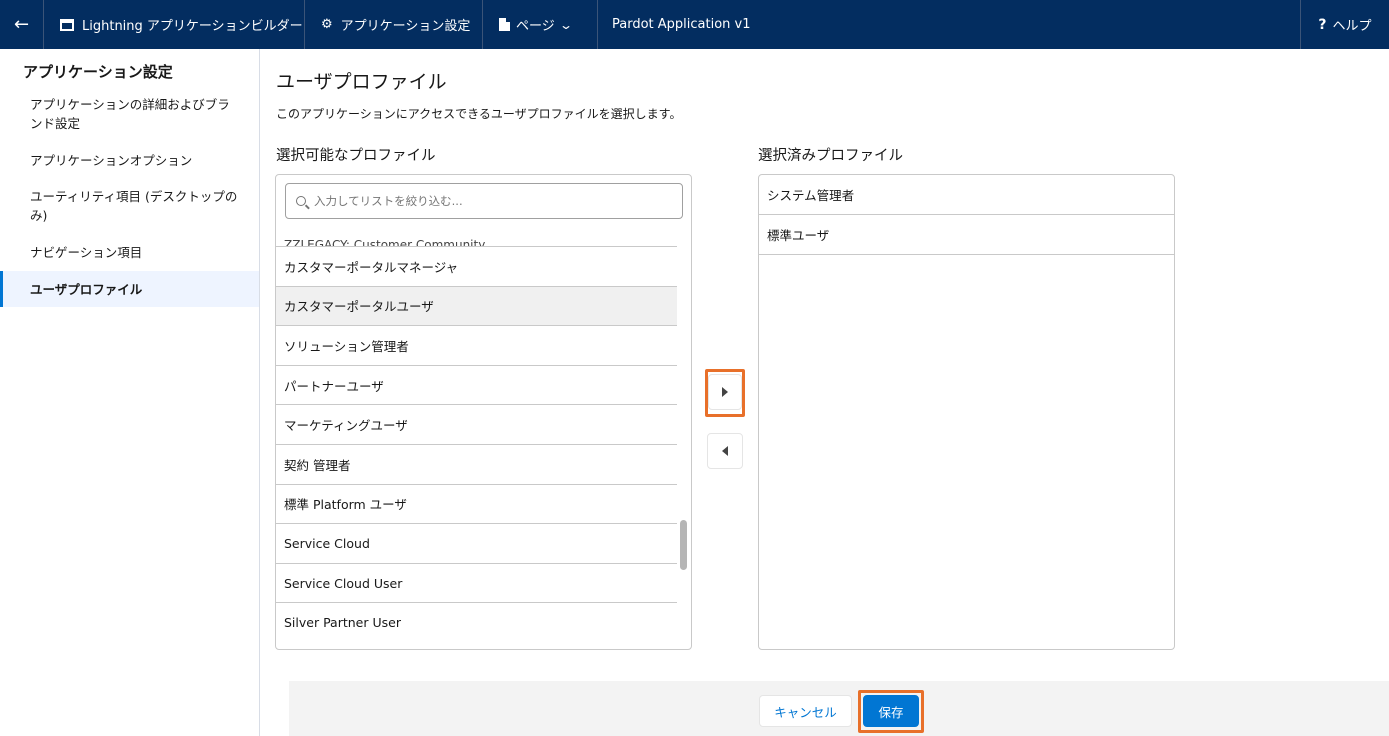 This screenshot has width=1389, height=736. I want to click on gear-icon: ⚙, so click(327, 24).